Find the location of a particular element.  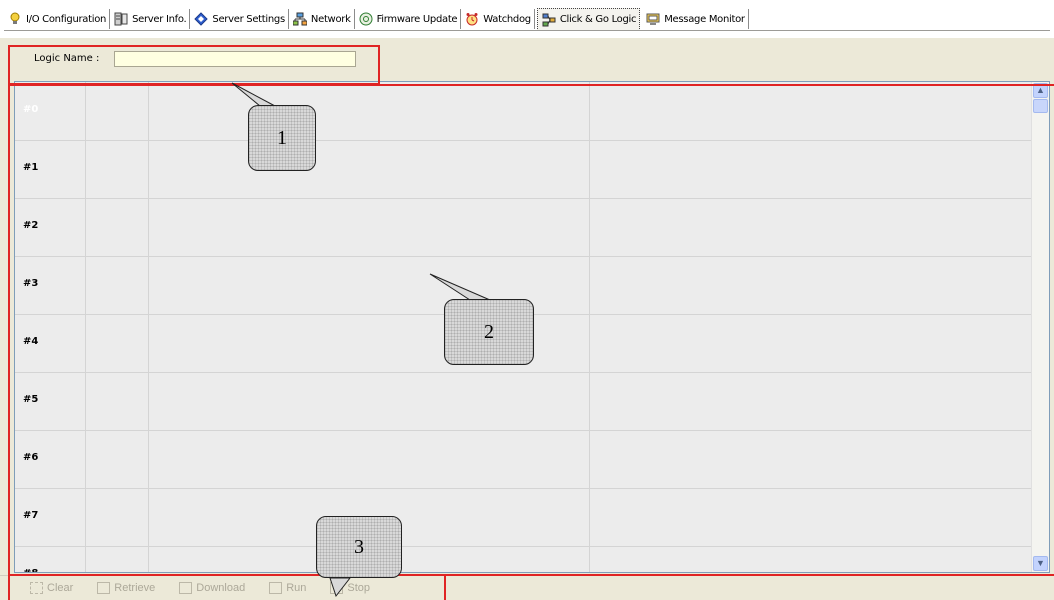

callout-number: 3 is located at coordinates (359, 546).